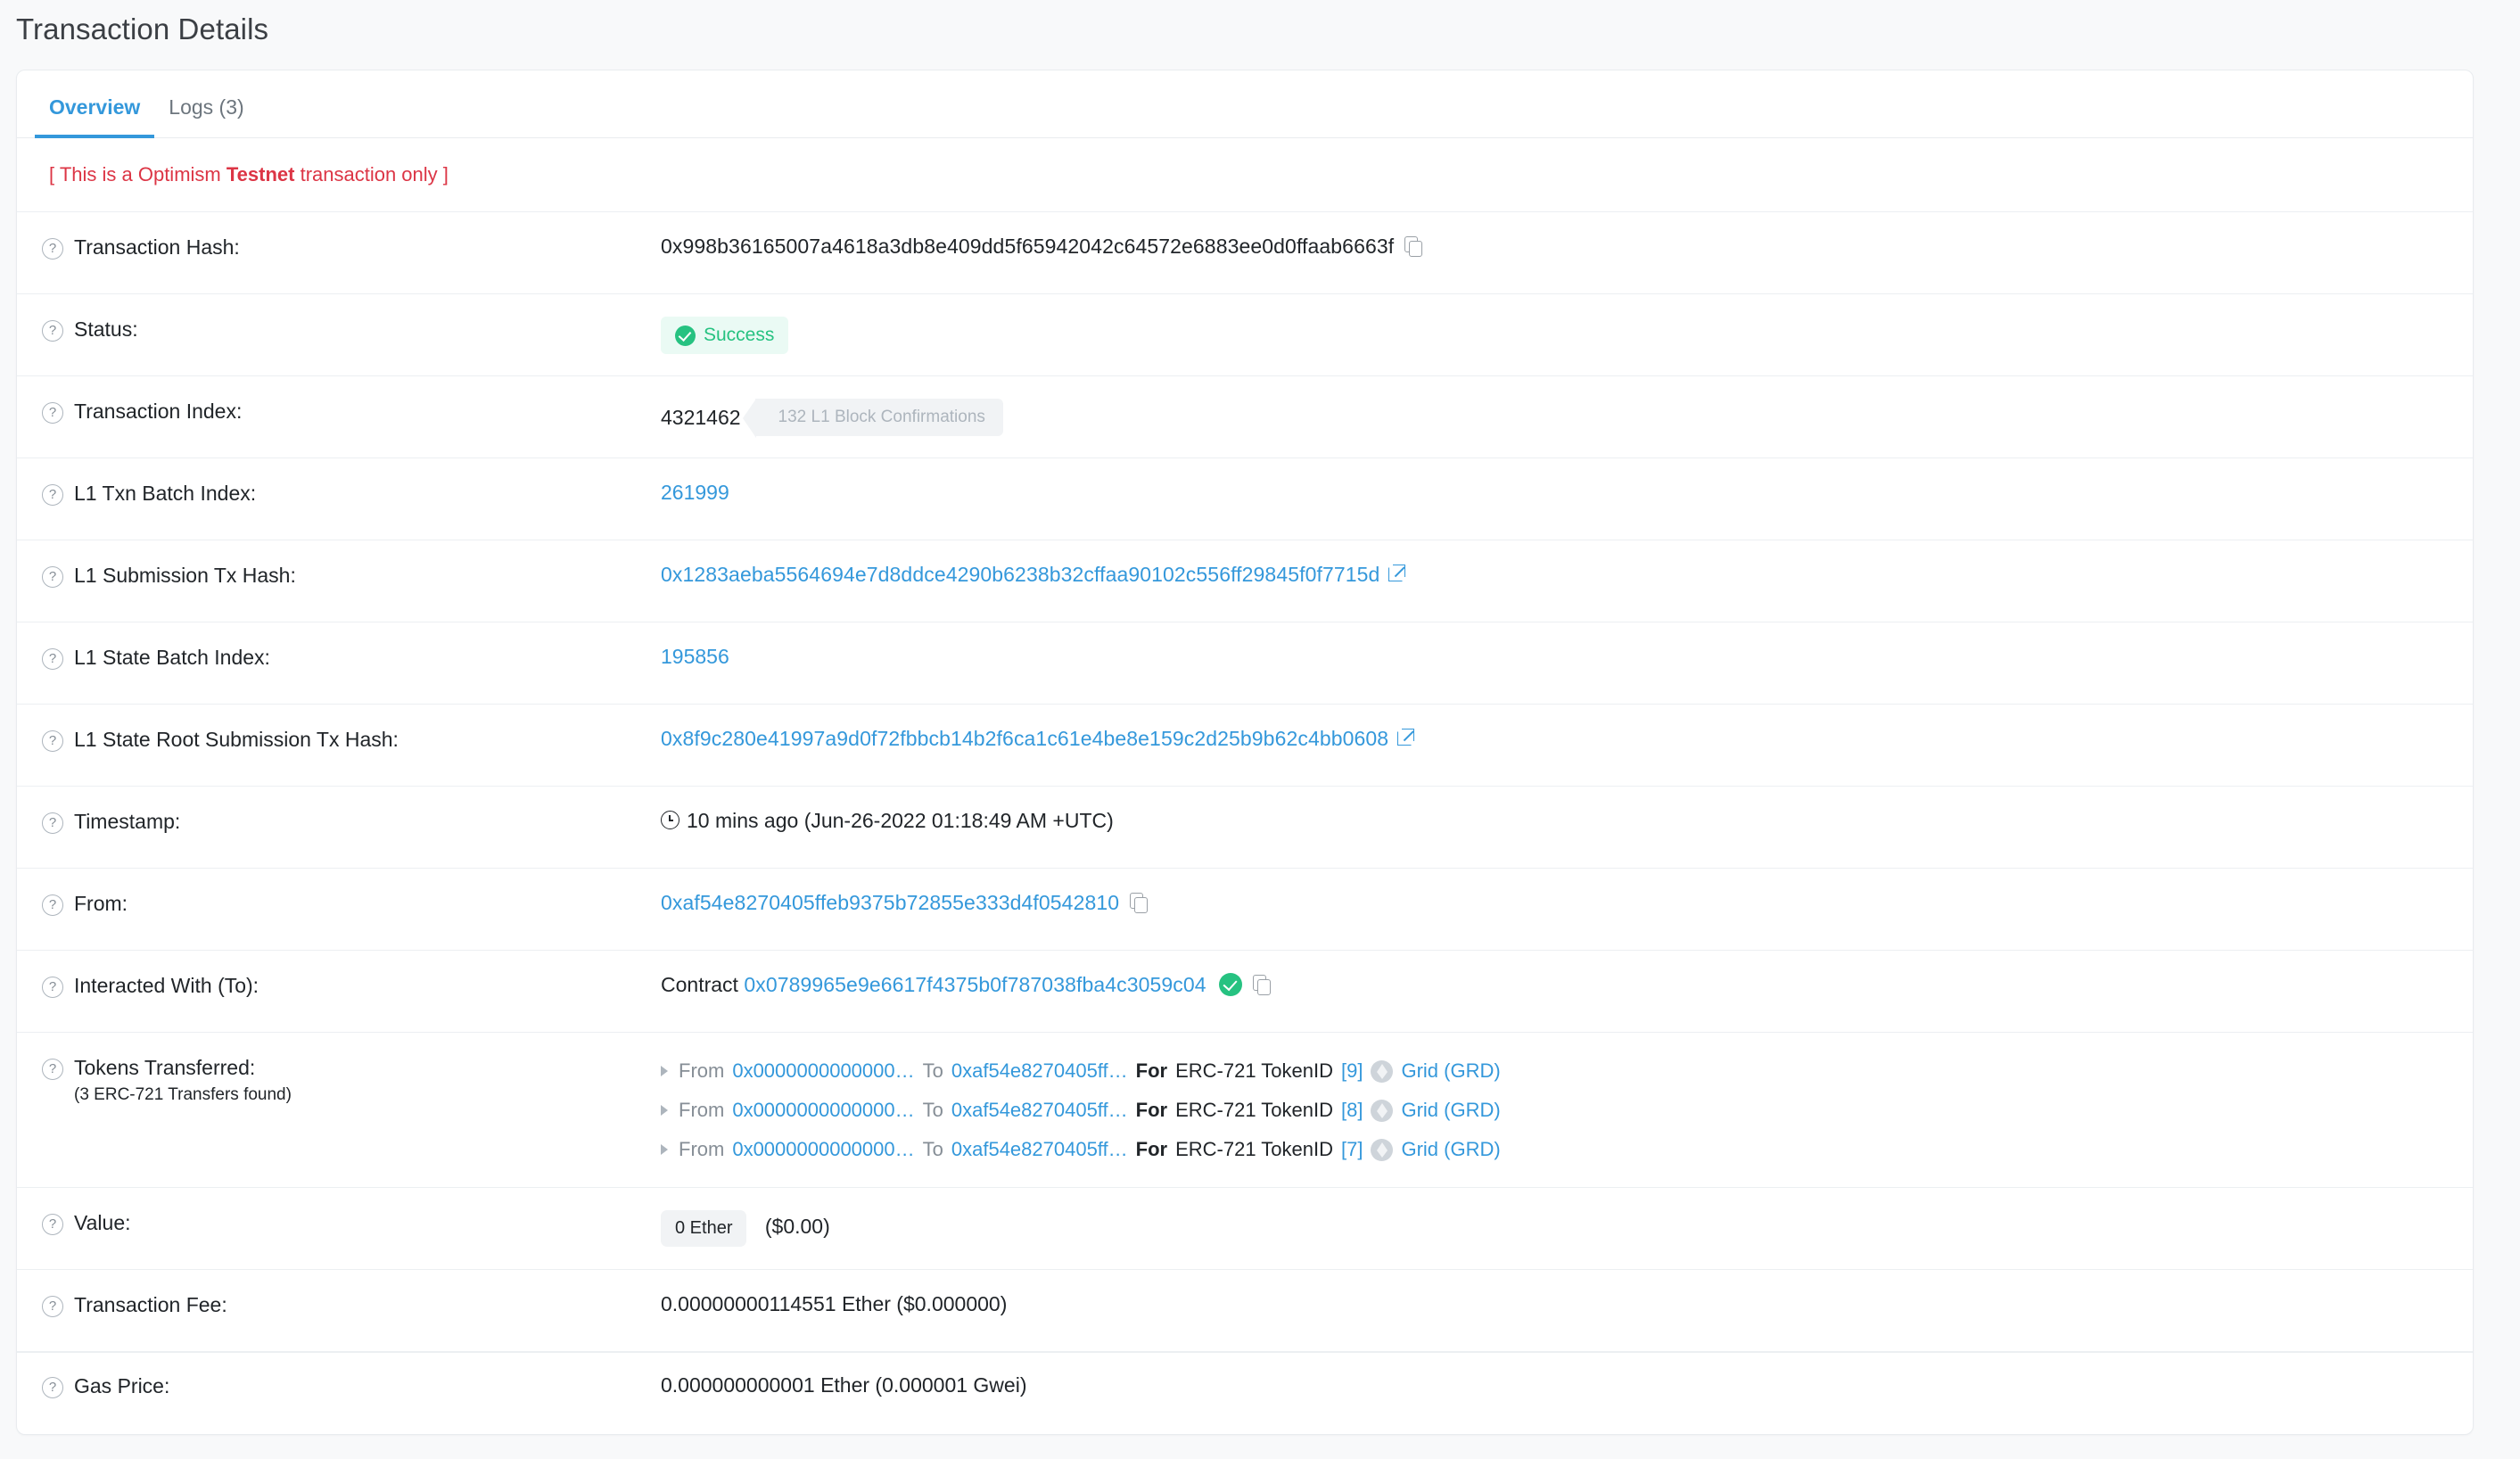 This screenshot has width=2520, height=1459. What do you see at coordinates (101, 903) in the screenshot?
I see `label-text: From:` at bounding box center [101, 903].